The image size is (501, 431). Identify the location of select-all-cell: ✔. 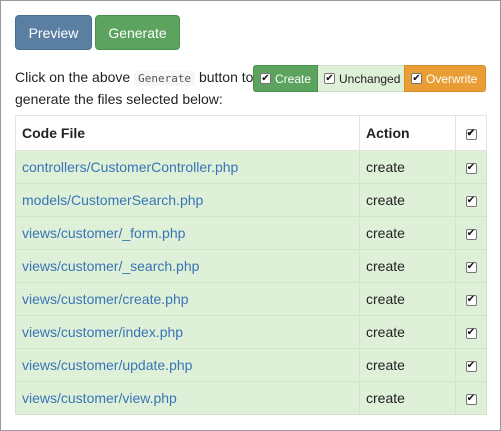
(471, 133).